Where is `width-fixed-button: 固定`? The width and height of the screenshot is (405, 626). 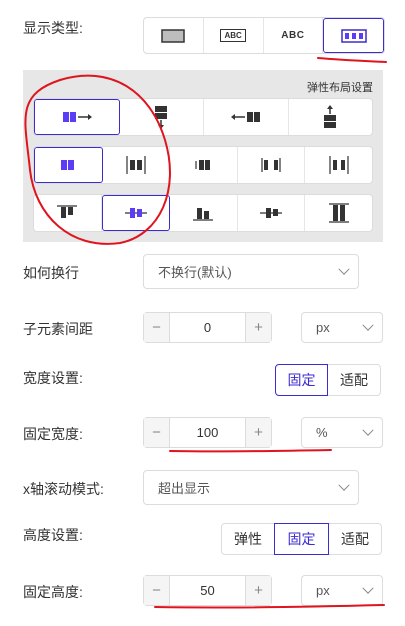
width-fixed-button: 固定 is located at coordinates (301, 380).